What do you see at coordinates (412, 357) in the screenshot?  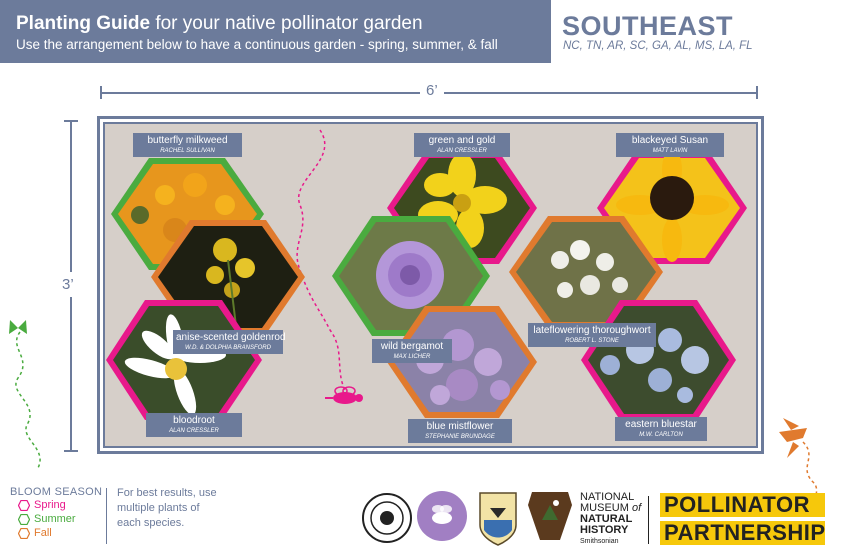 I see `photo-credit: MAX LICHER` at bounding box center [412, 357].